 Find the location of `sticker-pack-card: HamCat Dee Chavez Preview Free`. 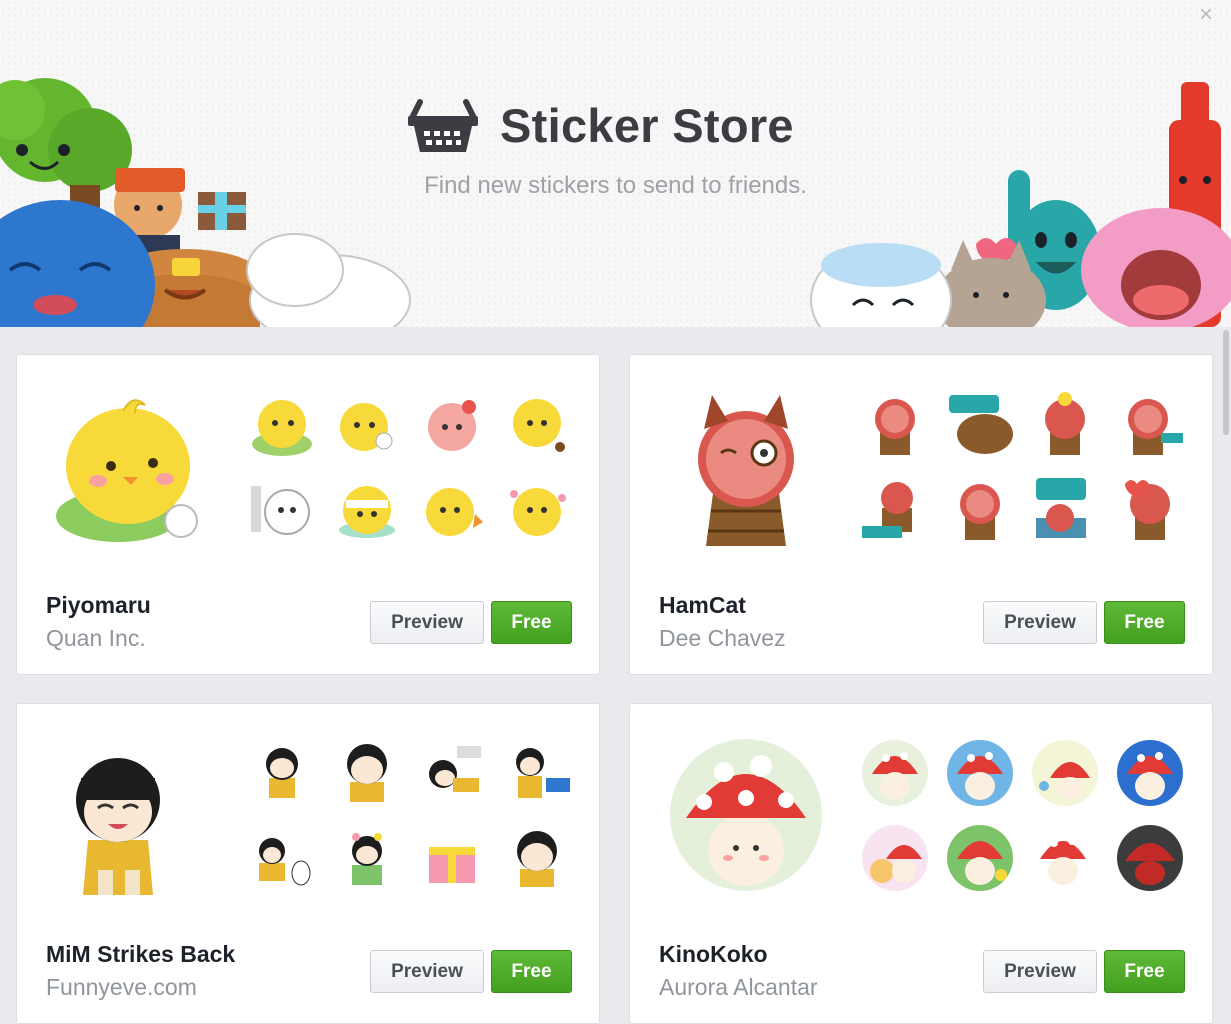

sticker-pack-card: HamCat Dee Chavez Preview Free is located at coordinates (921, 514).